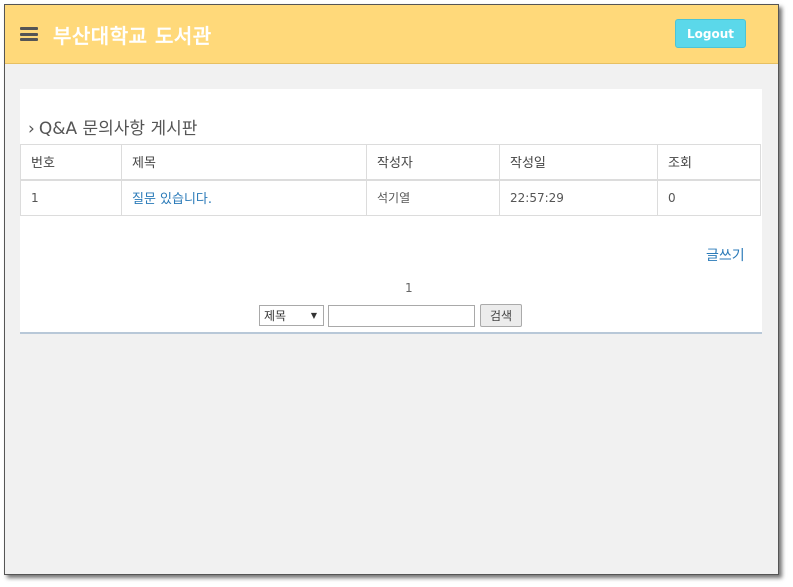 This screenshot has width=793, height=587. Describe the element at coordinates (244, 197) in the screenshot. I see `row-title-link: 질문 있습니다.` at that location.